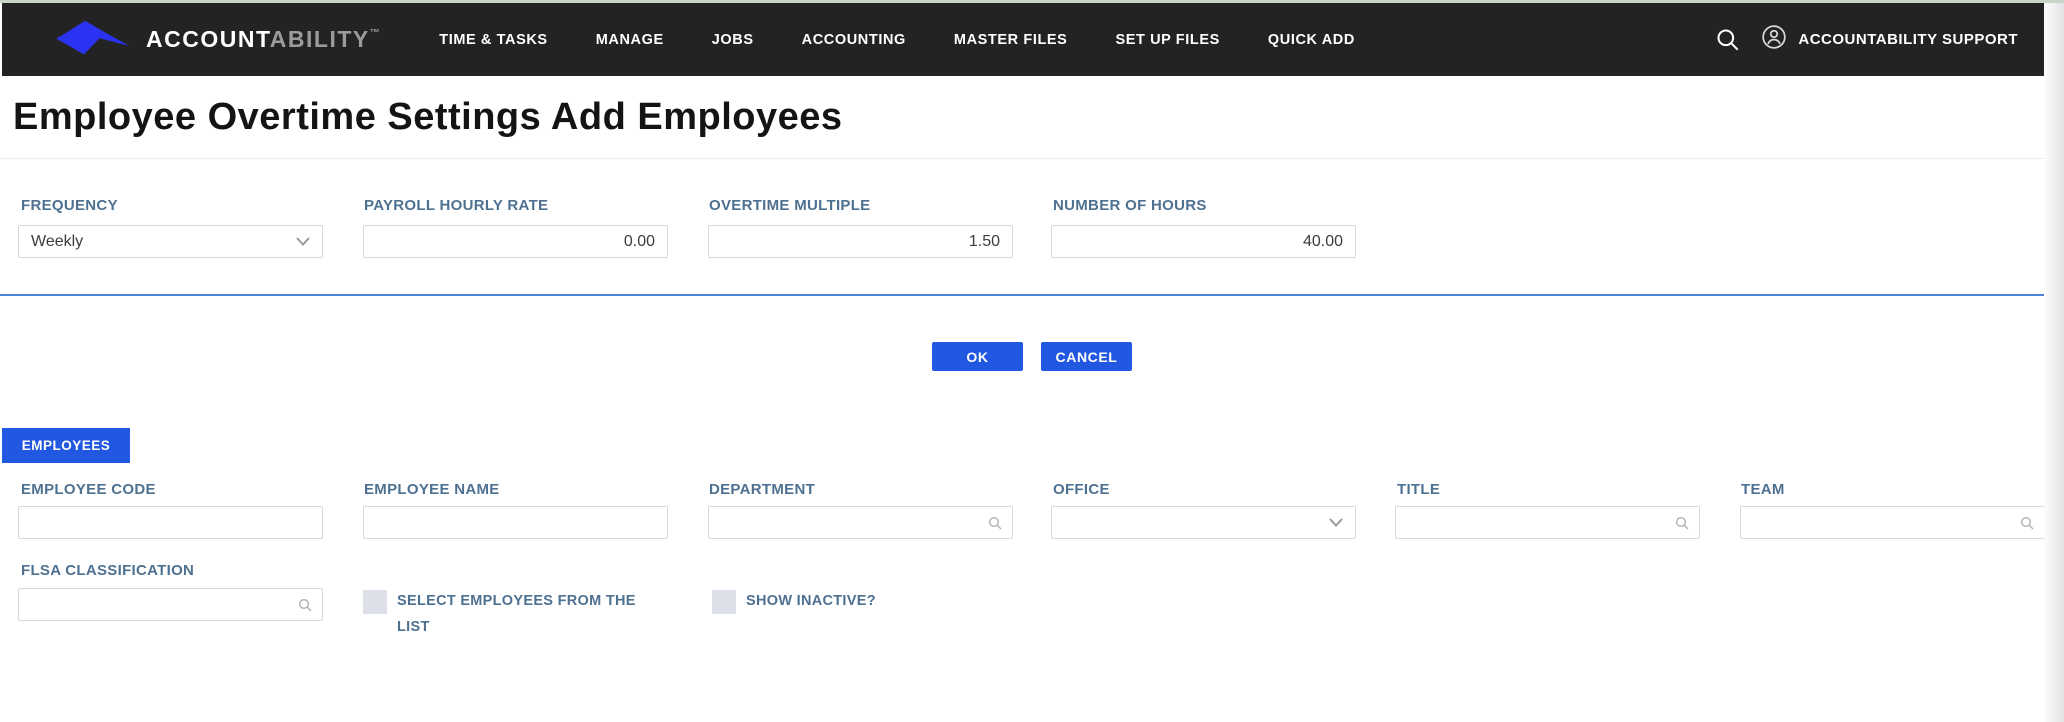  Describe the element at coordinates (93, 40) in the screenshot. I see `diamond-swoosh-logo-icon` at that location.